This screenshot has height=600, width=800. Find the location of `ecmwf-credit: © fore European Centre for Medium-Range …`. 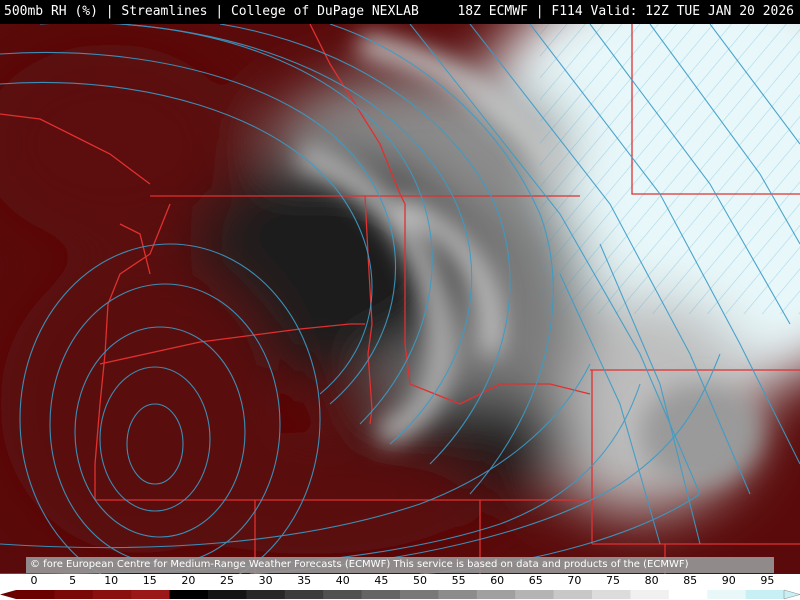

ecmwf-credit: © fore European Centre for Medium-Range … is located at coordinates (400, 565).